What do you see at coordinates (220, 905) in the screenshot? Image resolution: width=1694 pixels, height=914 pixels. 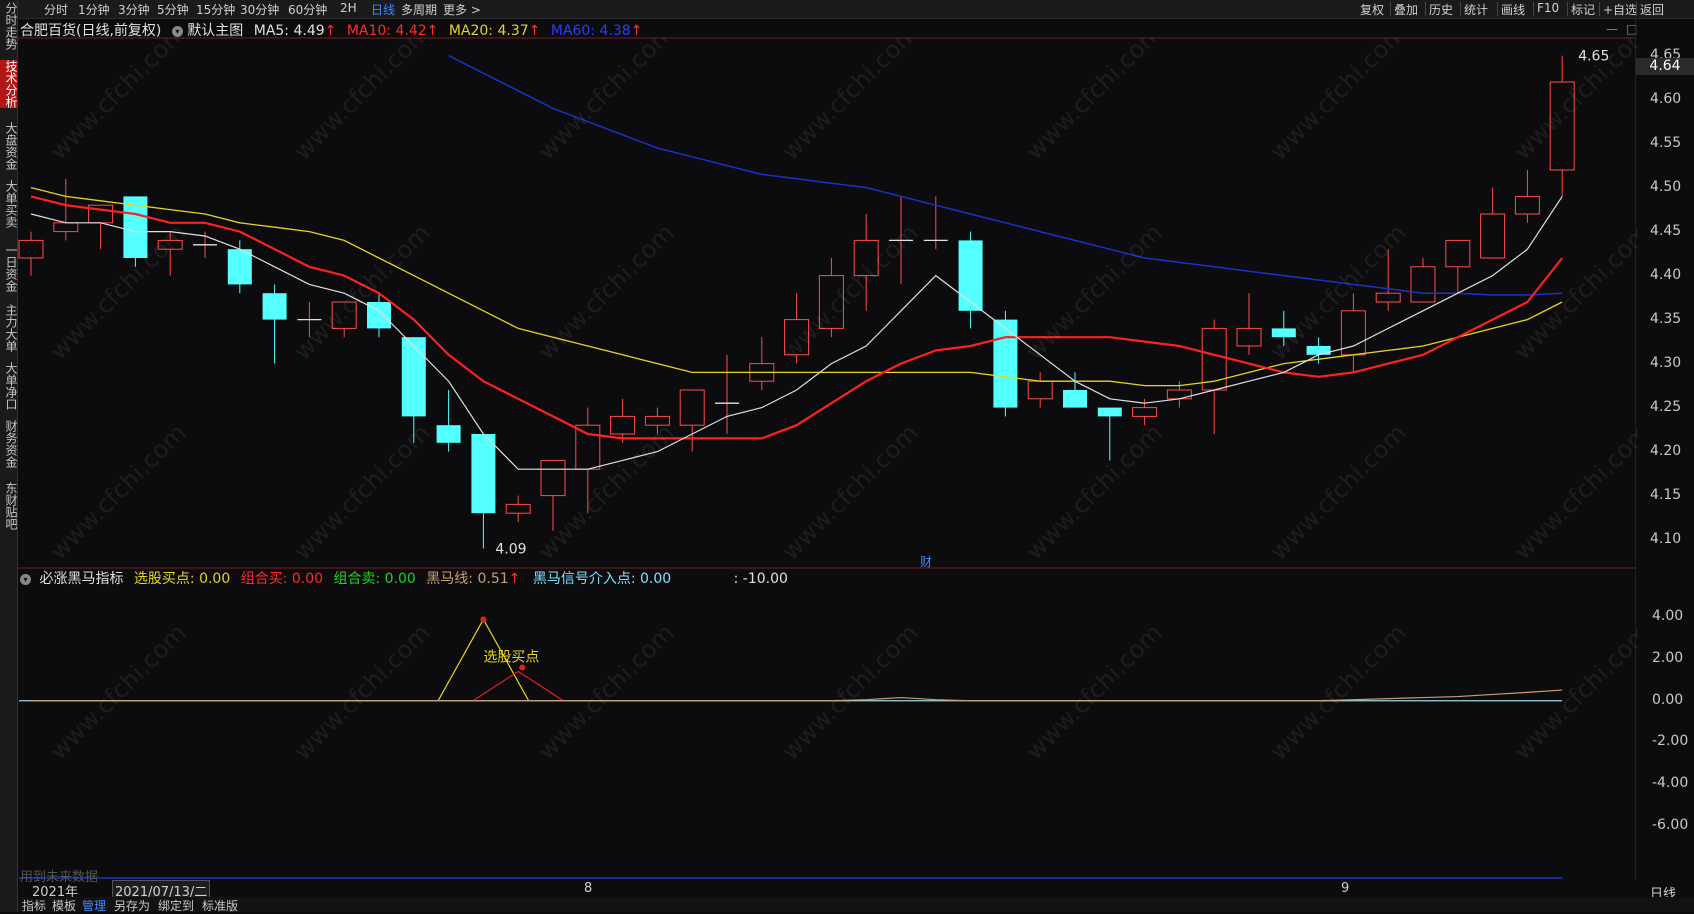 I see `bottom-tab-5: 标准版` at bounding box center [220, 905].